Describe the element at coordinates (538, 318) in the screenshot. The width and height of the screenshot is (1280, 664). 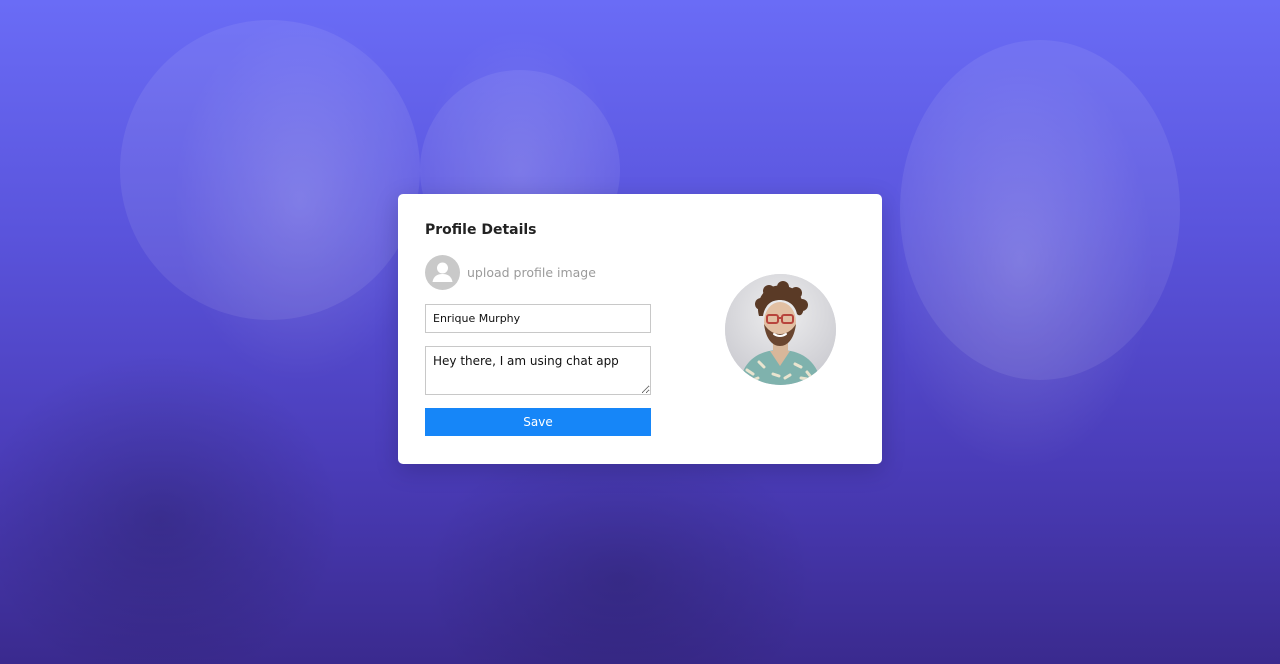
I see `name-input` at that location.